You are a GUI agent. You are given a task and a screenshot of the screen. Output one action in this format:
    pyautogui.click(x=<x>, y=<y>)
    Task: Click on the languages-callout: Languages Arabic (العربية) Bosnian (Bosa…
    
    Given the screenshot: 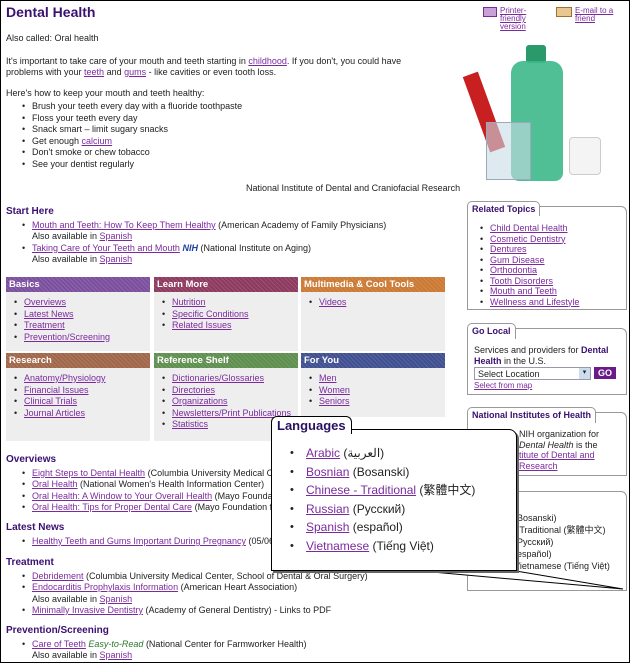 What is the action you would take?
    pyautogui.click(x=394, y=493)
    